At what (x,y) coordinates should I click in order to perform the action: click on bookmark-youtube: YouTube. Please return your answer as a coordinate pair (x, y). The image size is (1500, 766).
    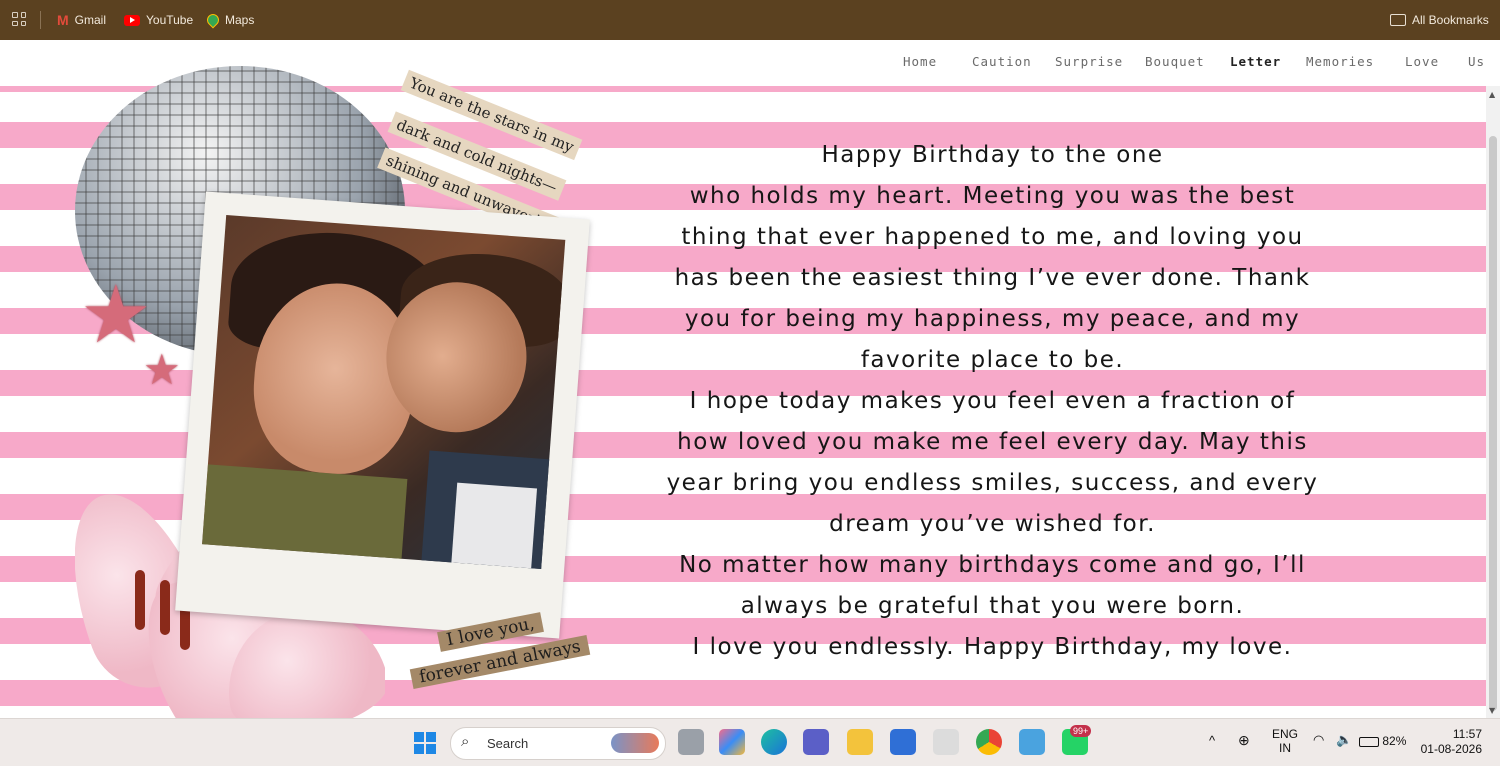
    Looking at the image, I should click on (158, 20).